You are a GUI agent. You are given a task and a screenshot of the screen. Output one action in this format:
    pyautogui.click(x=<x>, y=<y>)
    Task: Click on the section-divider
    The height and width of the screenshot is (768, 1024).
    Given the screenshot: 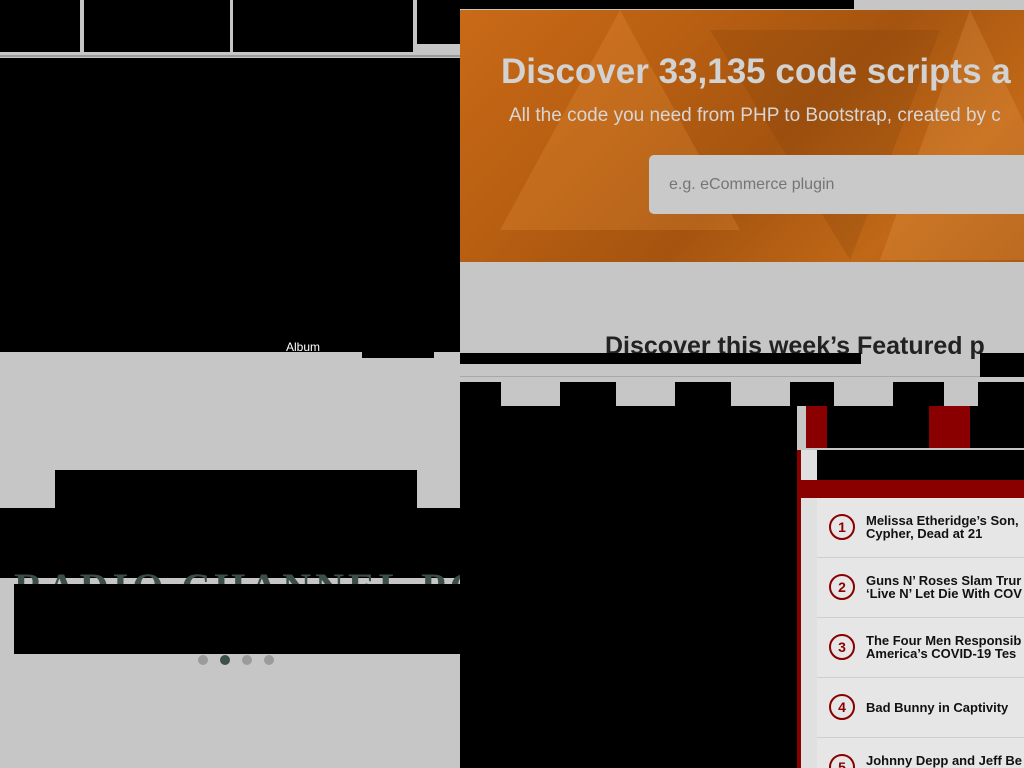 What is the action you would take?
    pyautogui.click(x=720, y=376)
    